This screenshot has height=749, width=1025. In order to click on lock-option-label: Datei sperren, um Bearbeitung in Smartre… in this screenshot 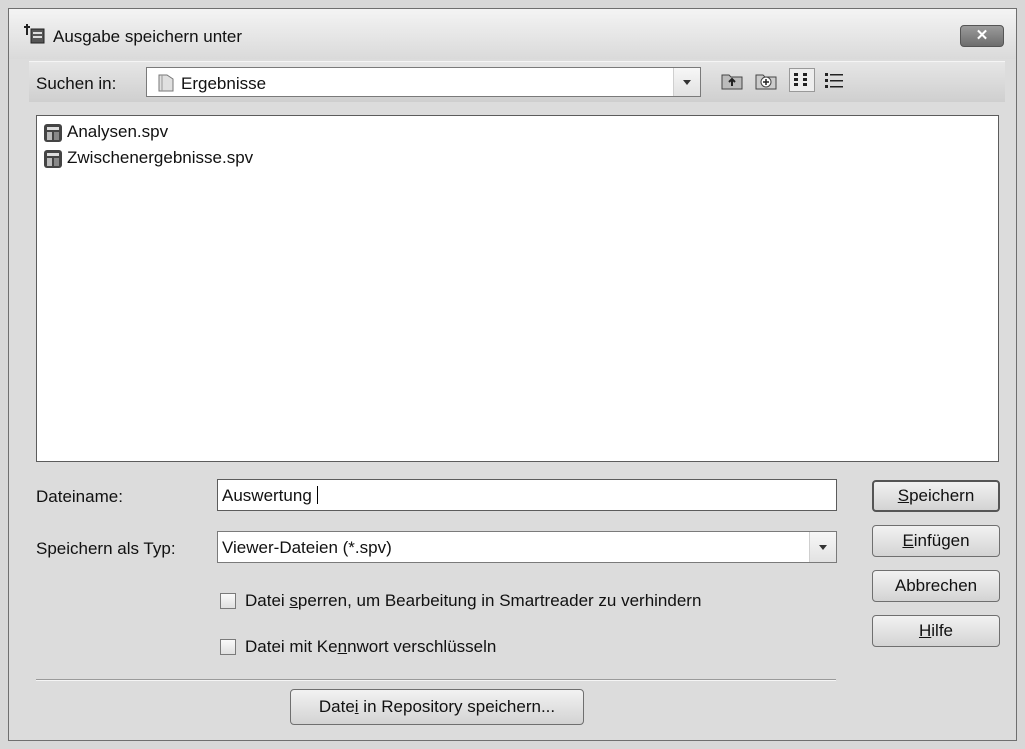, I will do `click(473, 601)`.